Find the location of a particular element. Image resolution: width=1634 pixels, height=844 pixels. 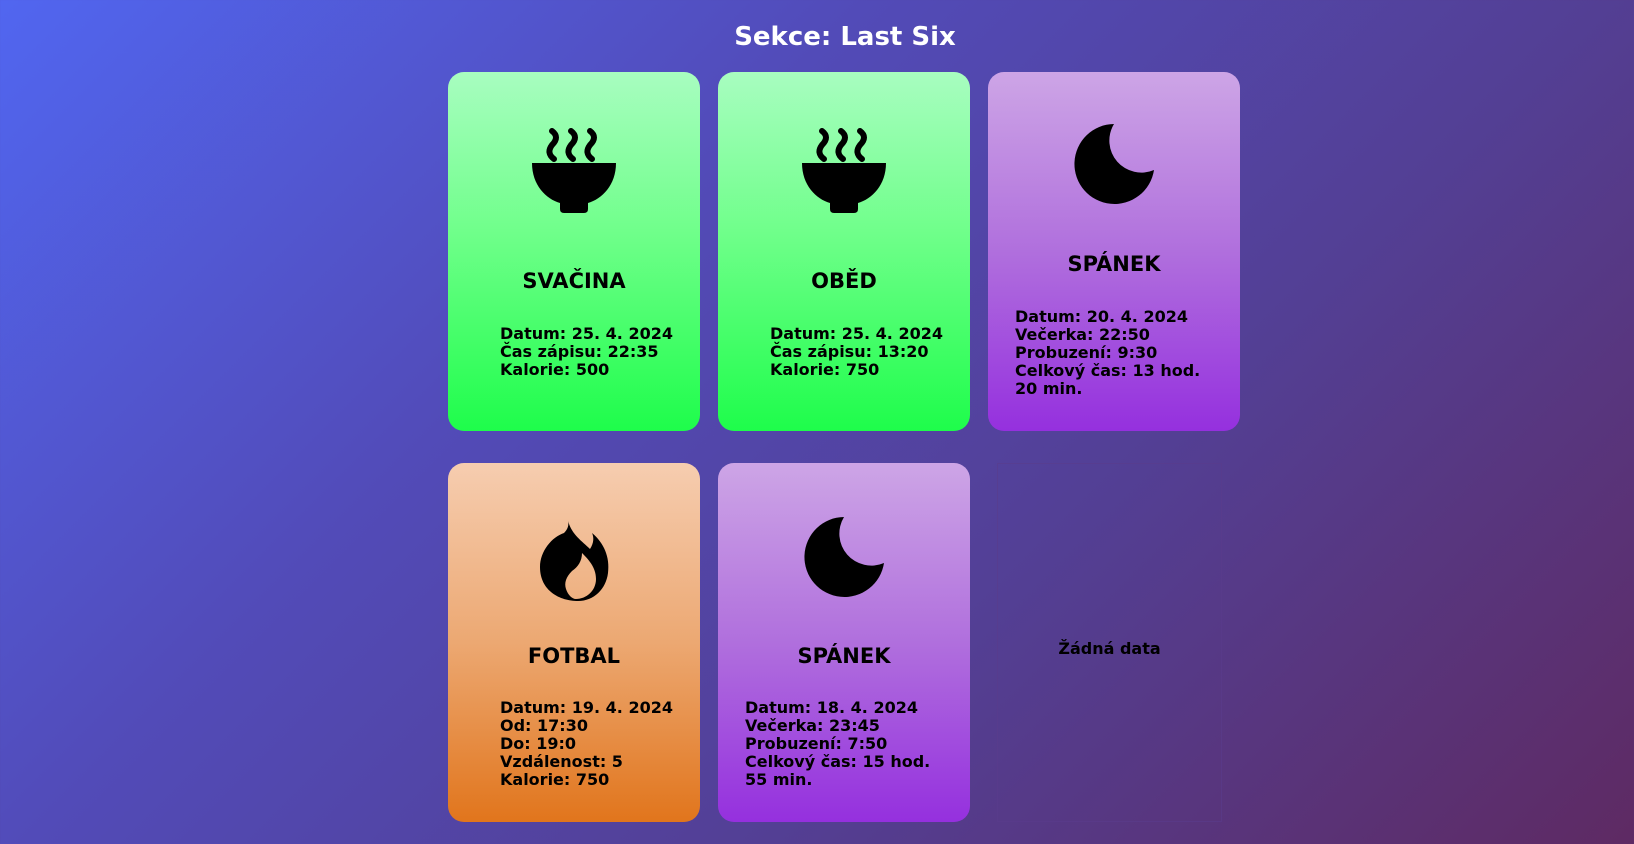

detail-time: Čas zápisu: 22:35 is located at coordinates (579, 351).